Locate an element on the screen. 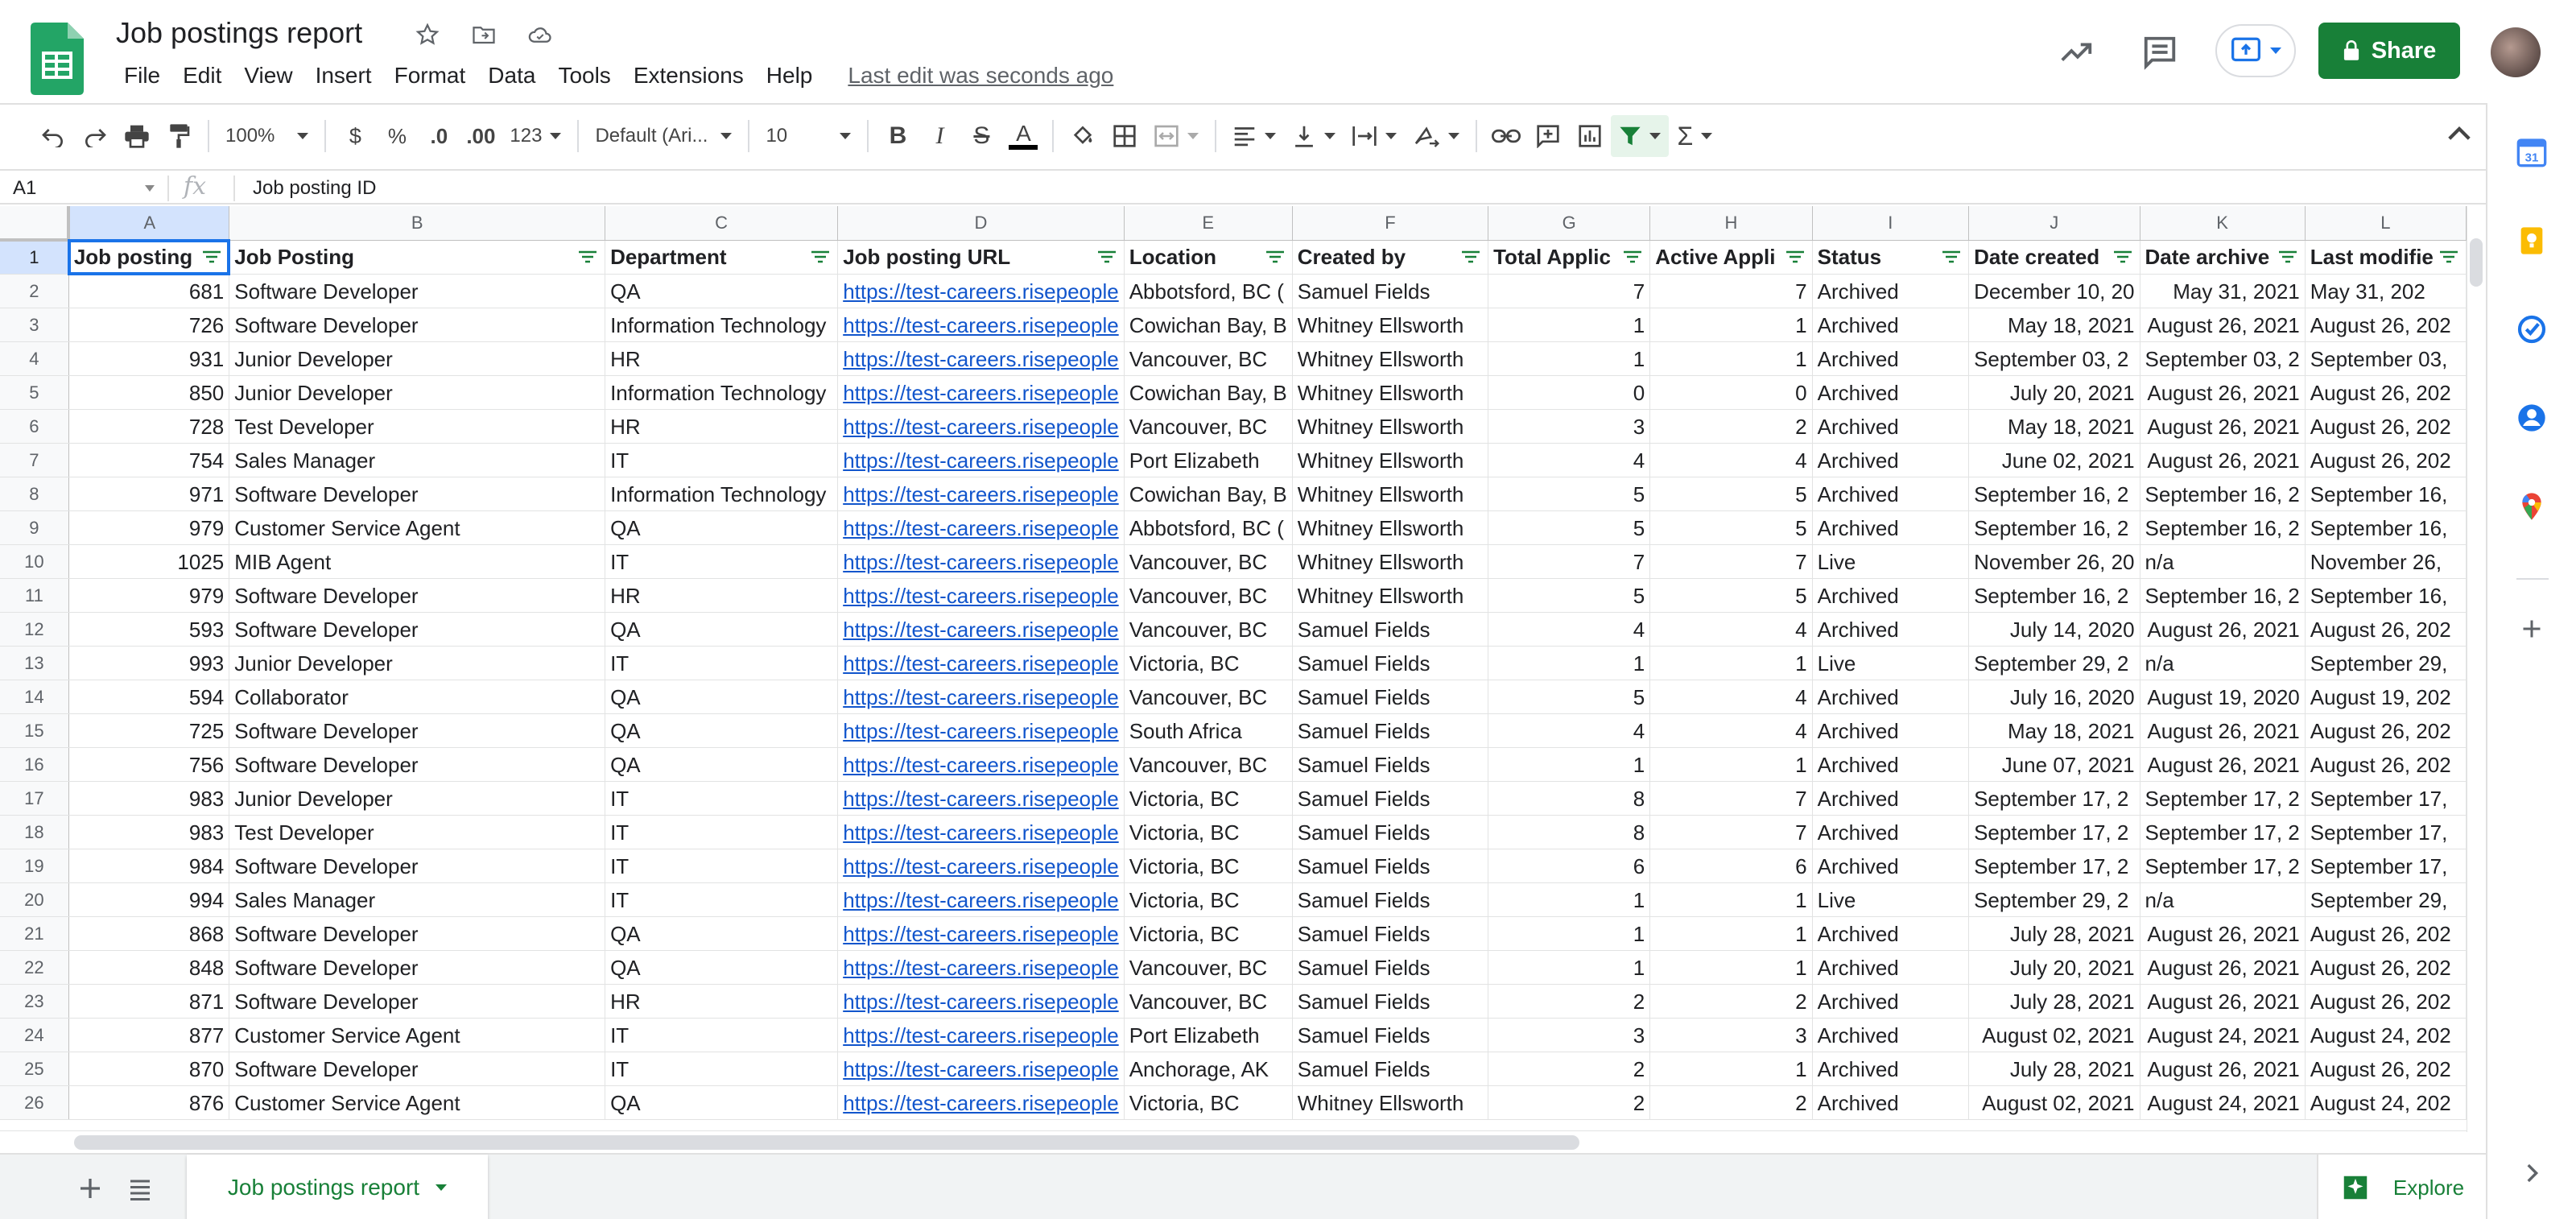  header-cell: Date archive is located at coordinates (2223, 258).